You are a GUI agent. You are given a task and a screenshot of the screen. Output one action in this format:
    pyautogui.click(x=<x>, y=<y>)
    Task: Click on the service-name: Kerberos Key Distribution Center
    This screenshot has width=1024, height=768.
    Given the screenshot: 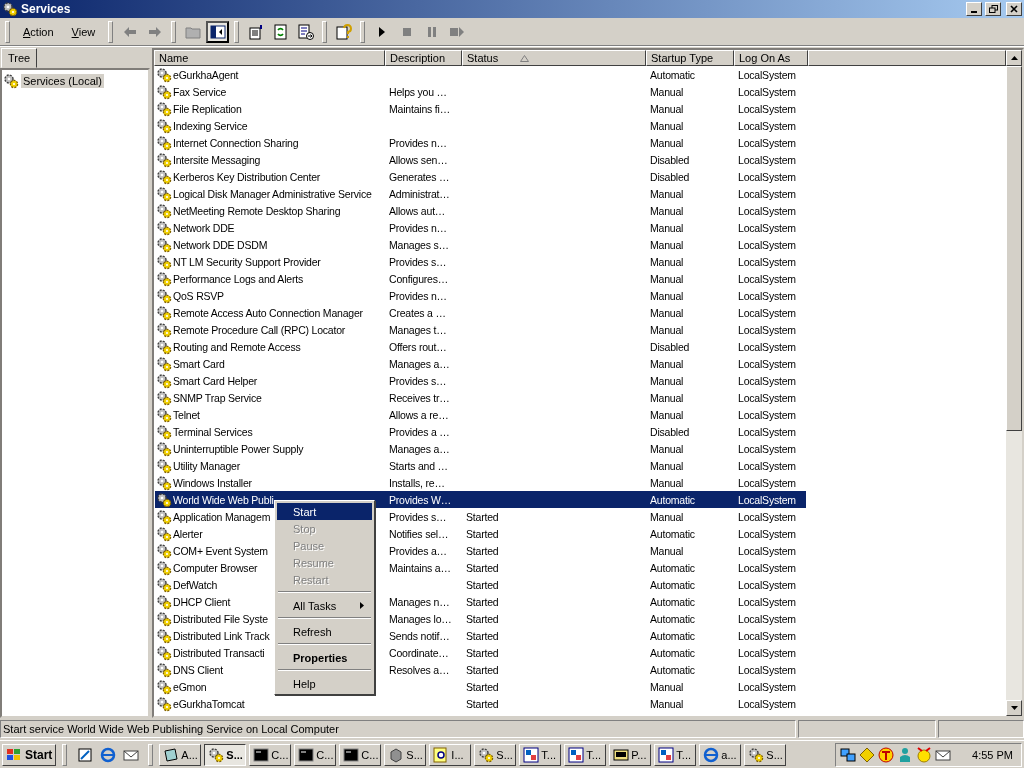 What is the action you would take?
    pyautogui.click(x=247, y=176)
    